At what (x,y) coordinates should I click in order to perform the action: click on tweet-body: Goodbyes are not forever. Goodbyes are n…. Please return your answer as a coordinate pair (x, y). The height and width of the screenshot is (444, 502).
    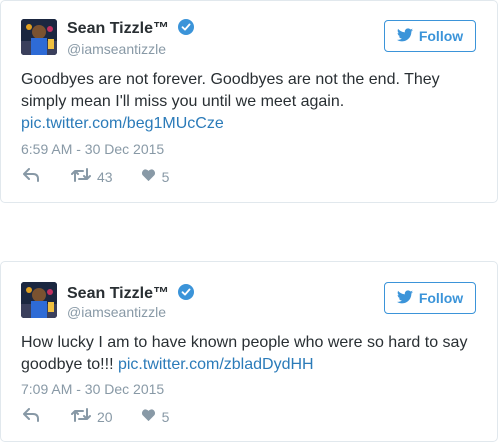
    Looking at the image, I should click on (230, 90).